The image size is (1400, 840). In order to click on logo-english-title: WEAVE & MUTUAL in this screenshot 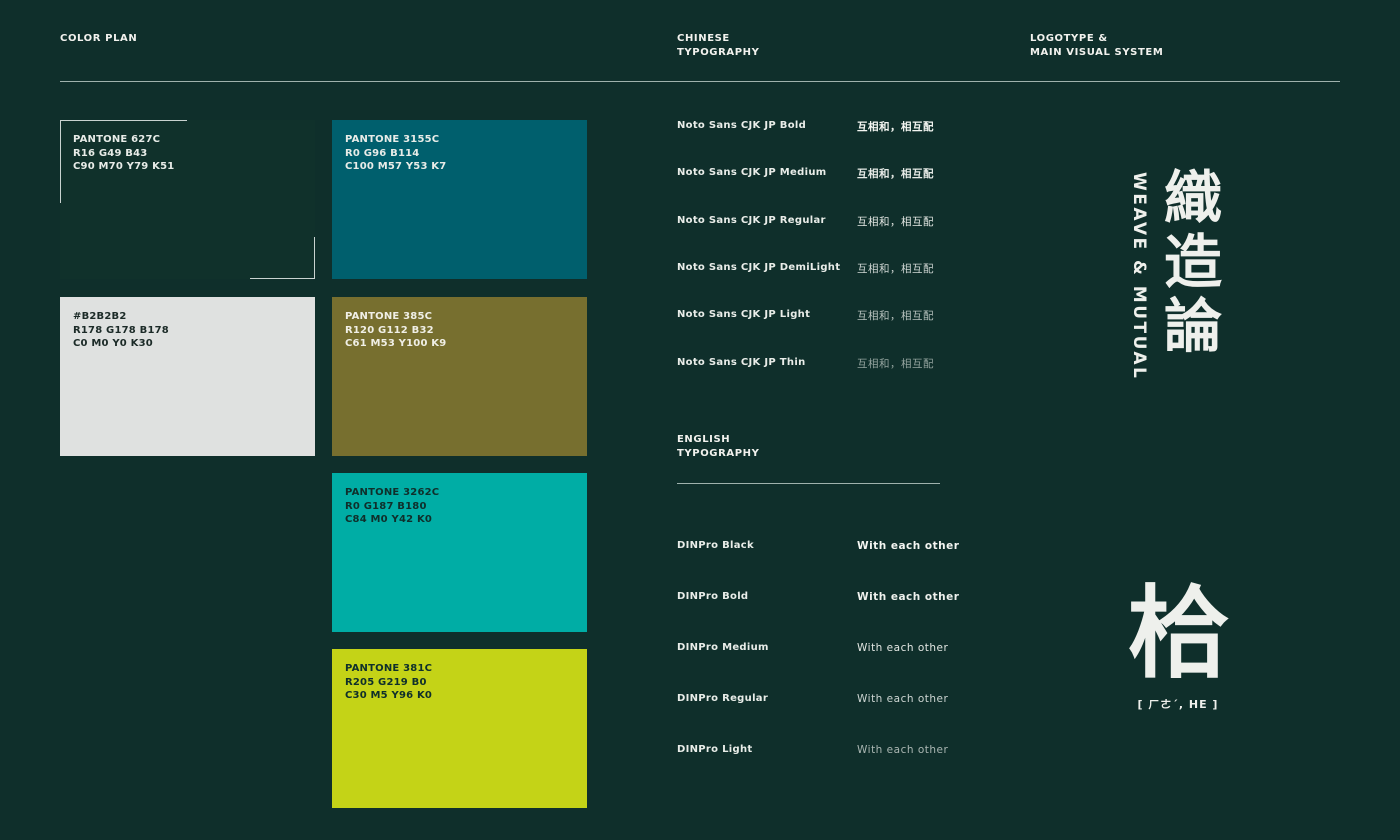, I will do `click(1139, 276)`.